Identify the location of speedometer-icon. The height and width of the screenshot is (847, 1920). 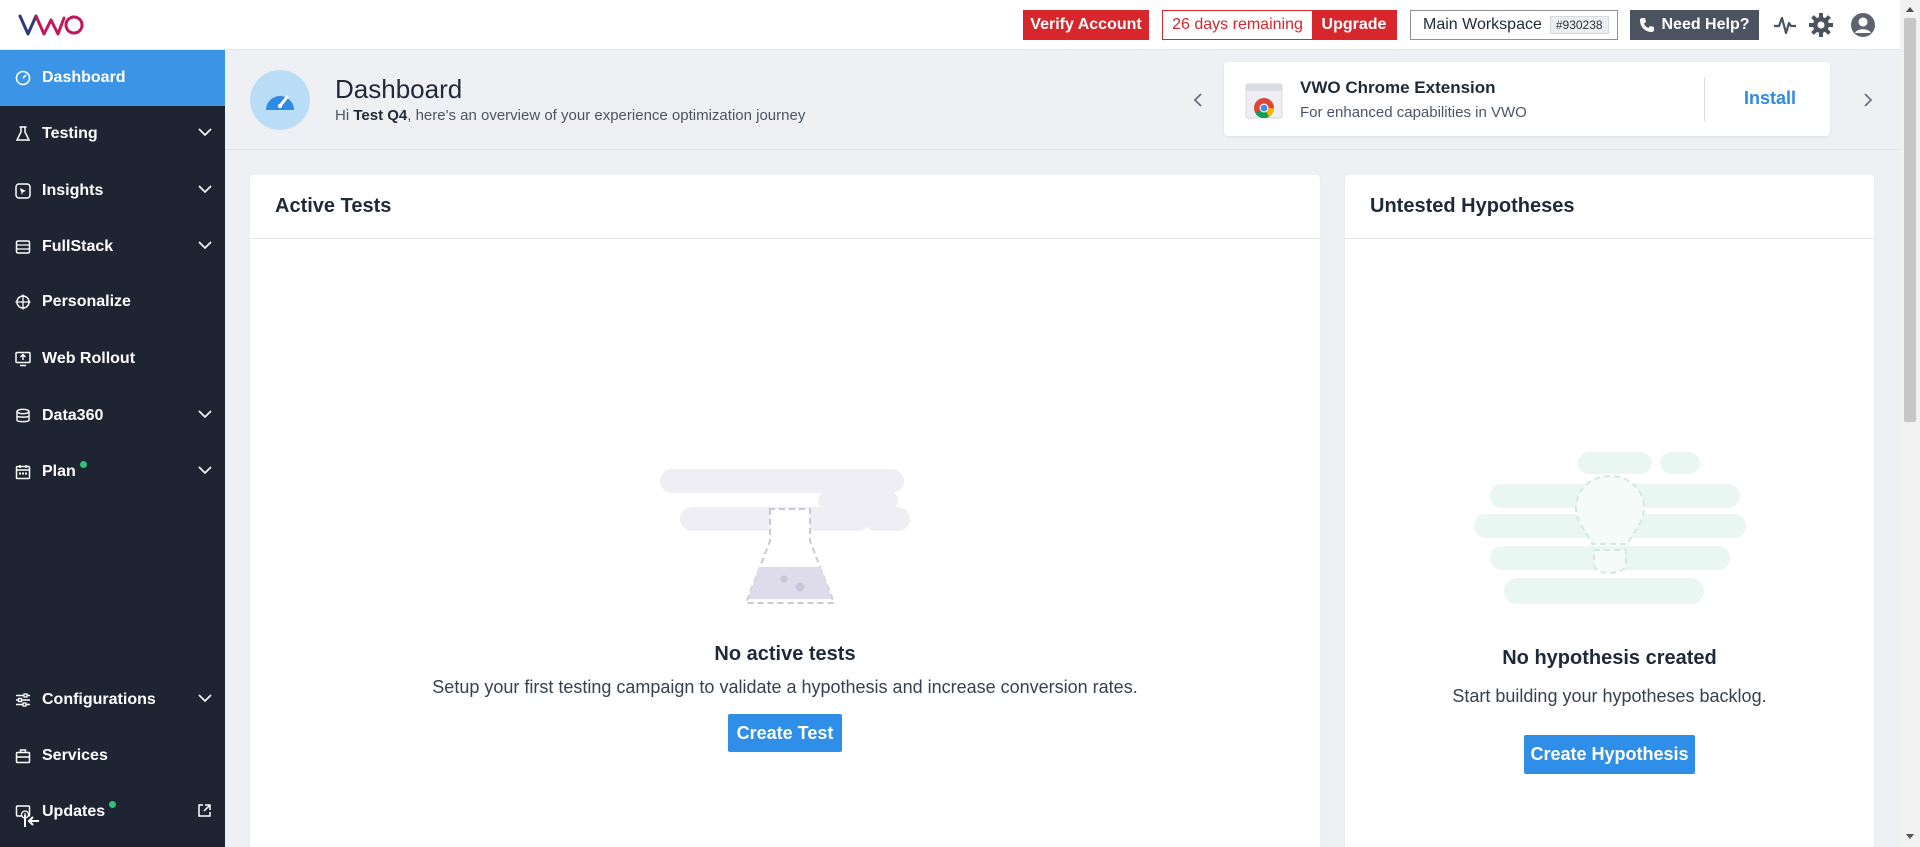
(23, 78).